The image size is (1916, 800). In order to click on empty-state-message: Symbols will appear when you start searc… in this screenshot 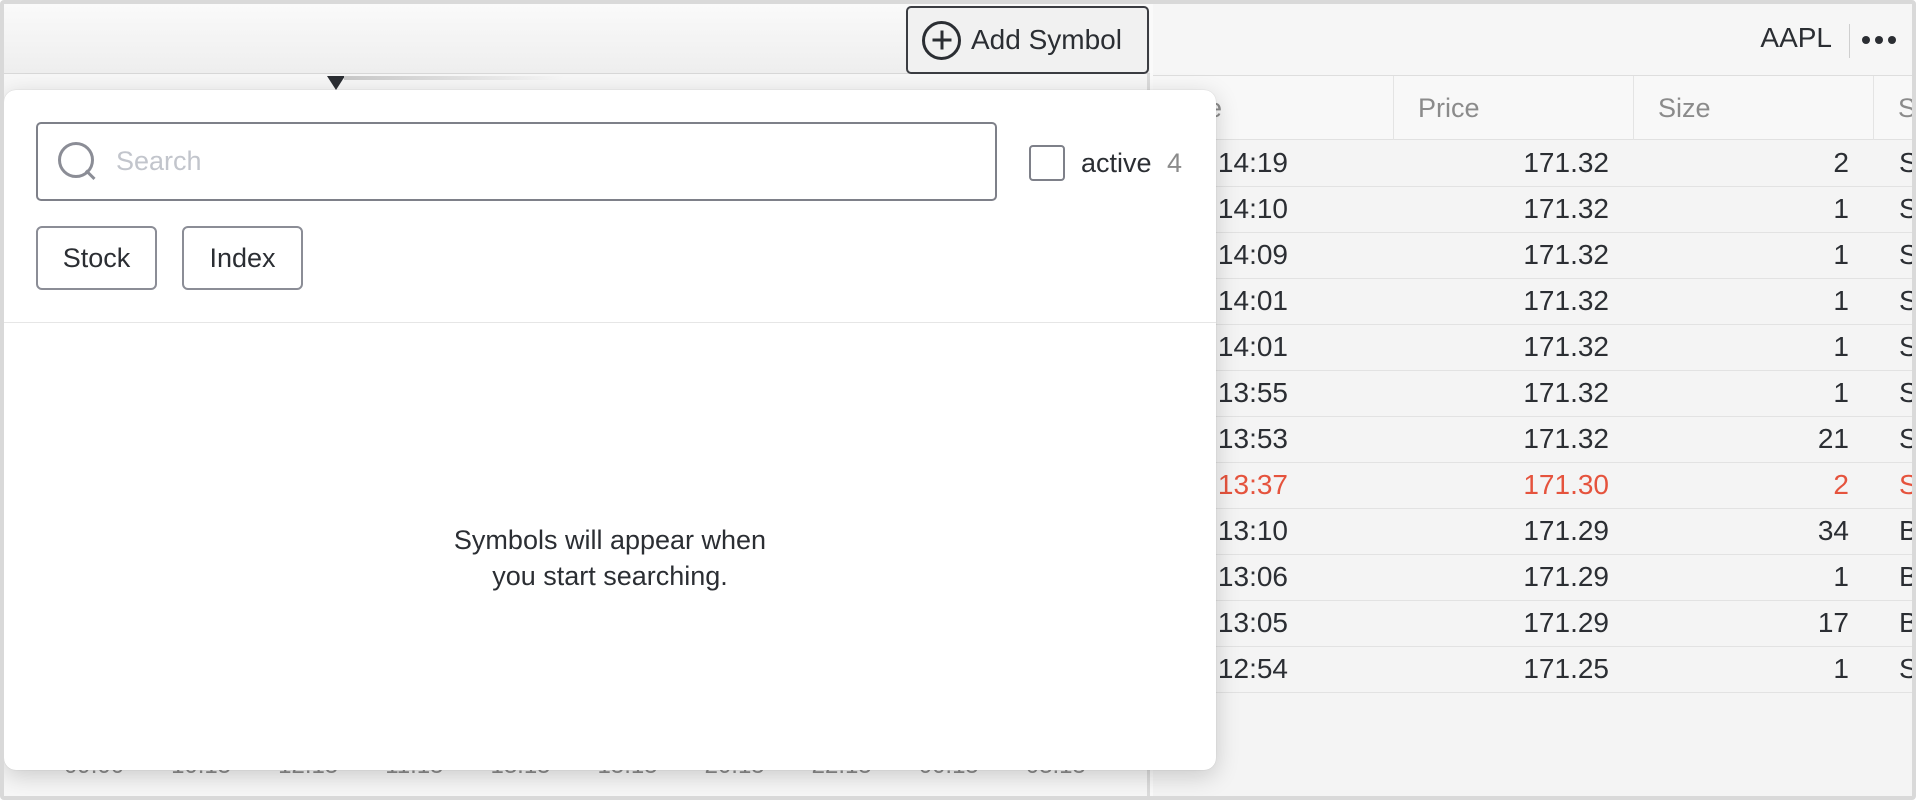, I will do `click(610, 558)`.